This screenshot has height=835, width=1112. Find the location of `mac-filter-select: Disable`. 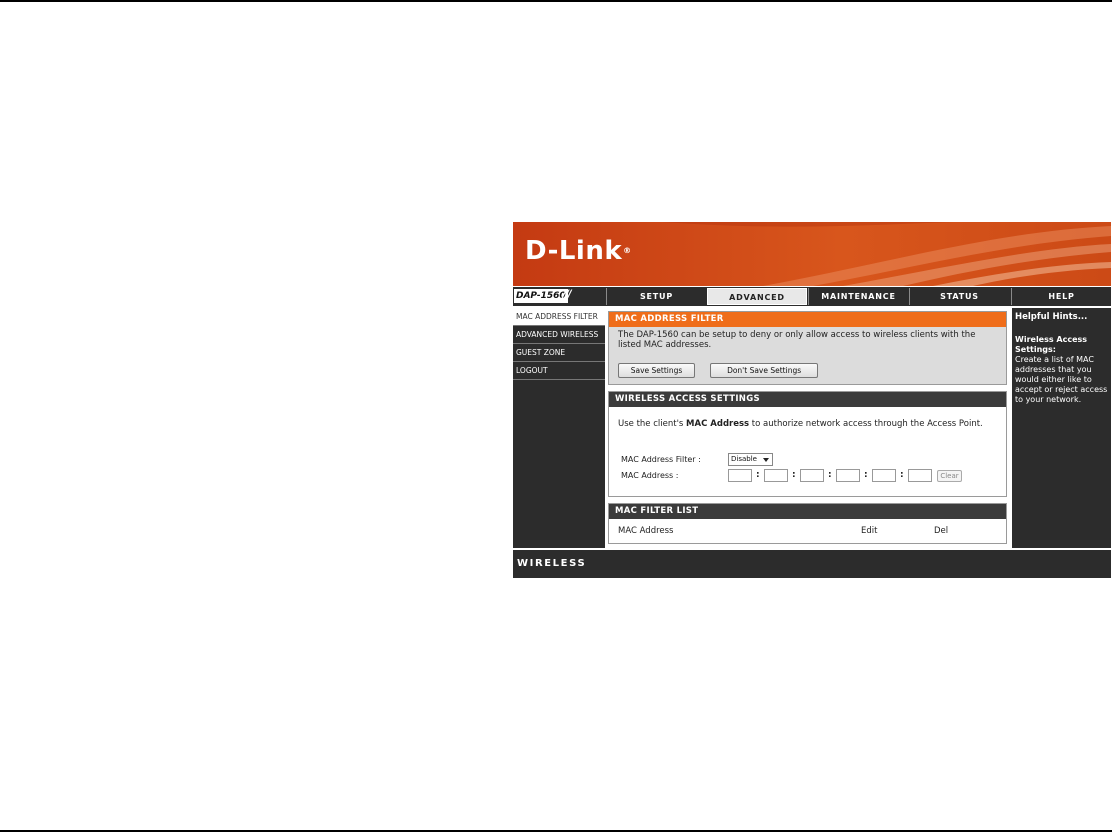

mac-filter-select: Disable is located at coordinates (750, 459).